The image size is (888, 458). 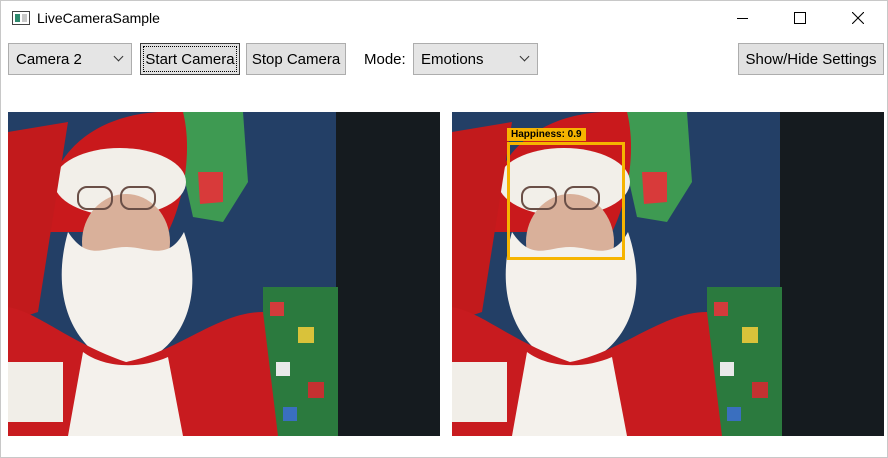 I want to click on close-icon, so click(x=858, y=18).